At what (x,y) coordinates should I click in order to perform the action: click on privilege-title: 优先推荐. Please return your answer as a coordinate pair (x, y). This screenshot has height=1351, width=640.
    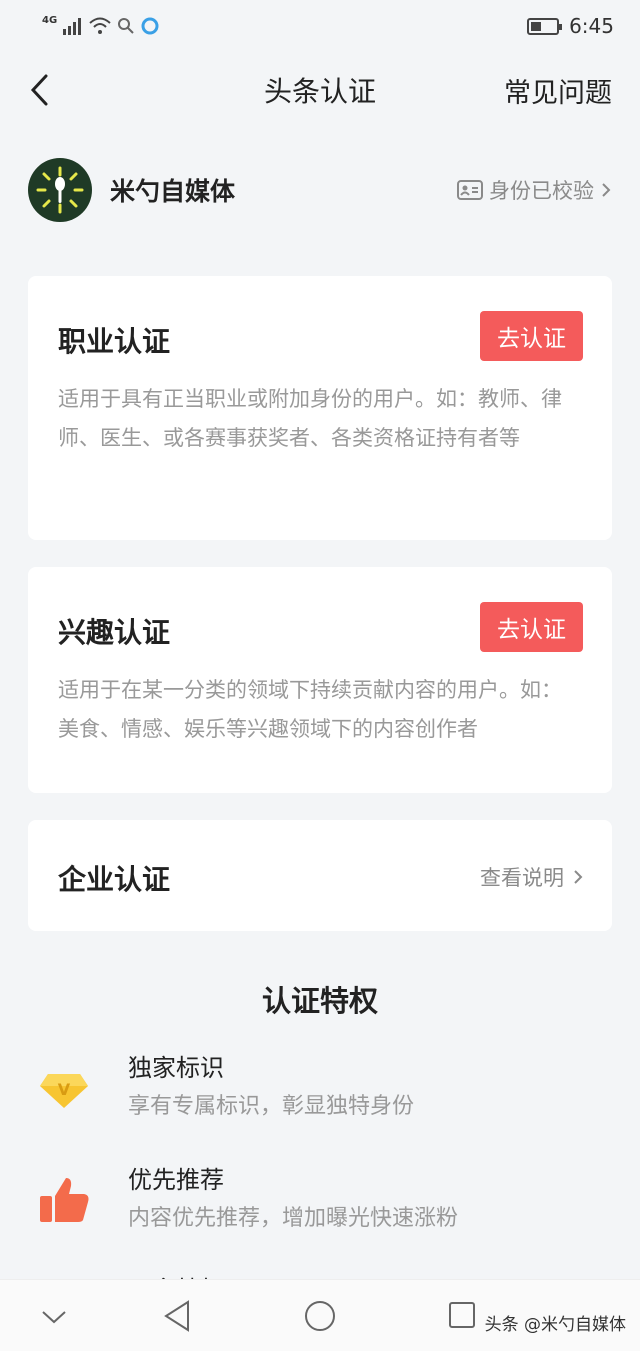
    Looking at the image, I should click on (176, 1180).